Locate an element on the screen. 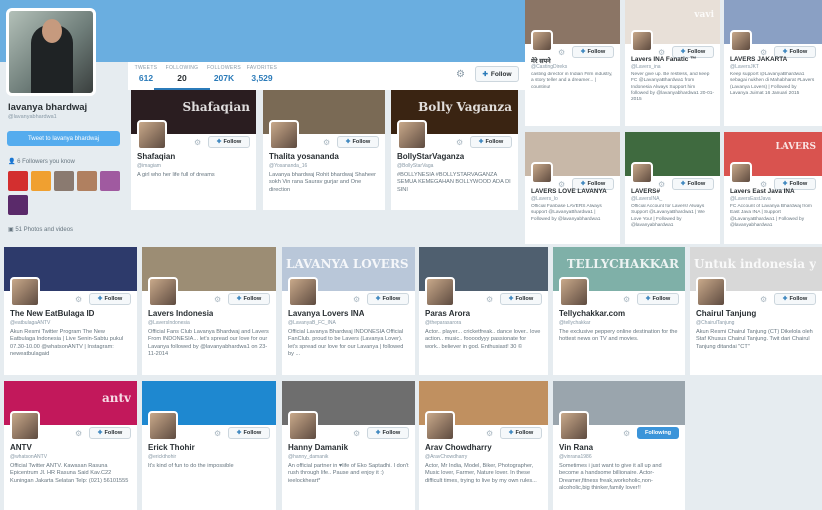  user-card-name: Hanny Damanik is located at coordinates (318, 447).